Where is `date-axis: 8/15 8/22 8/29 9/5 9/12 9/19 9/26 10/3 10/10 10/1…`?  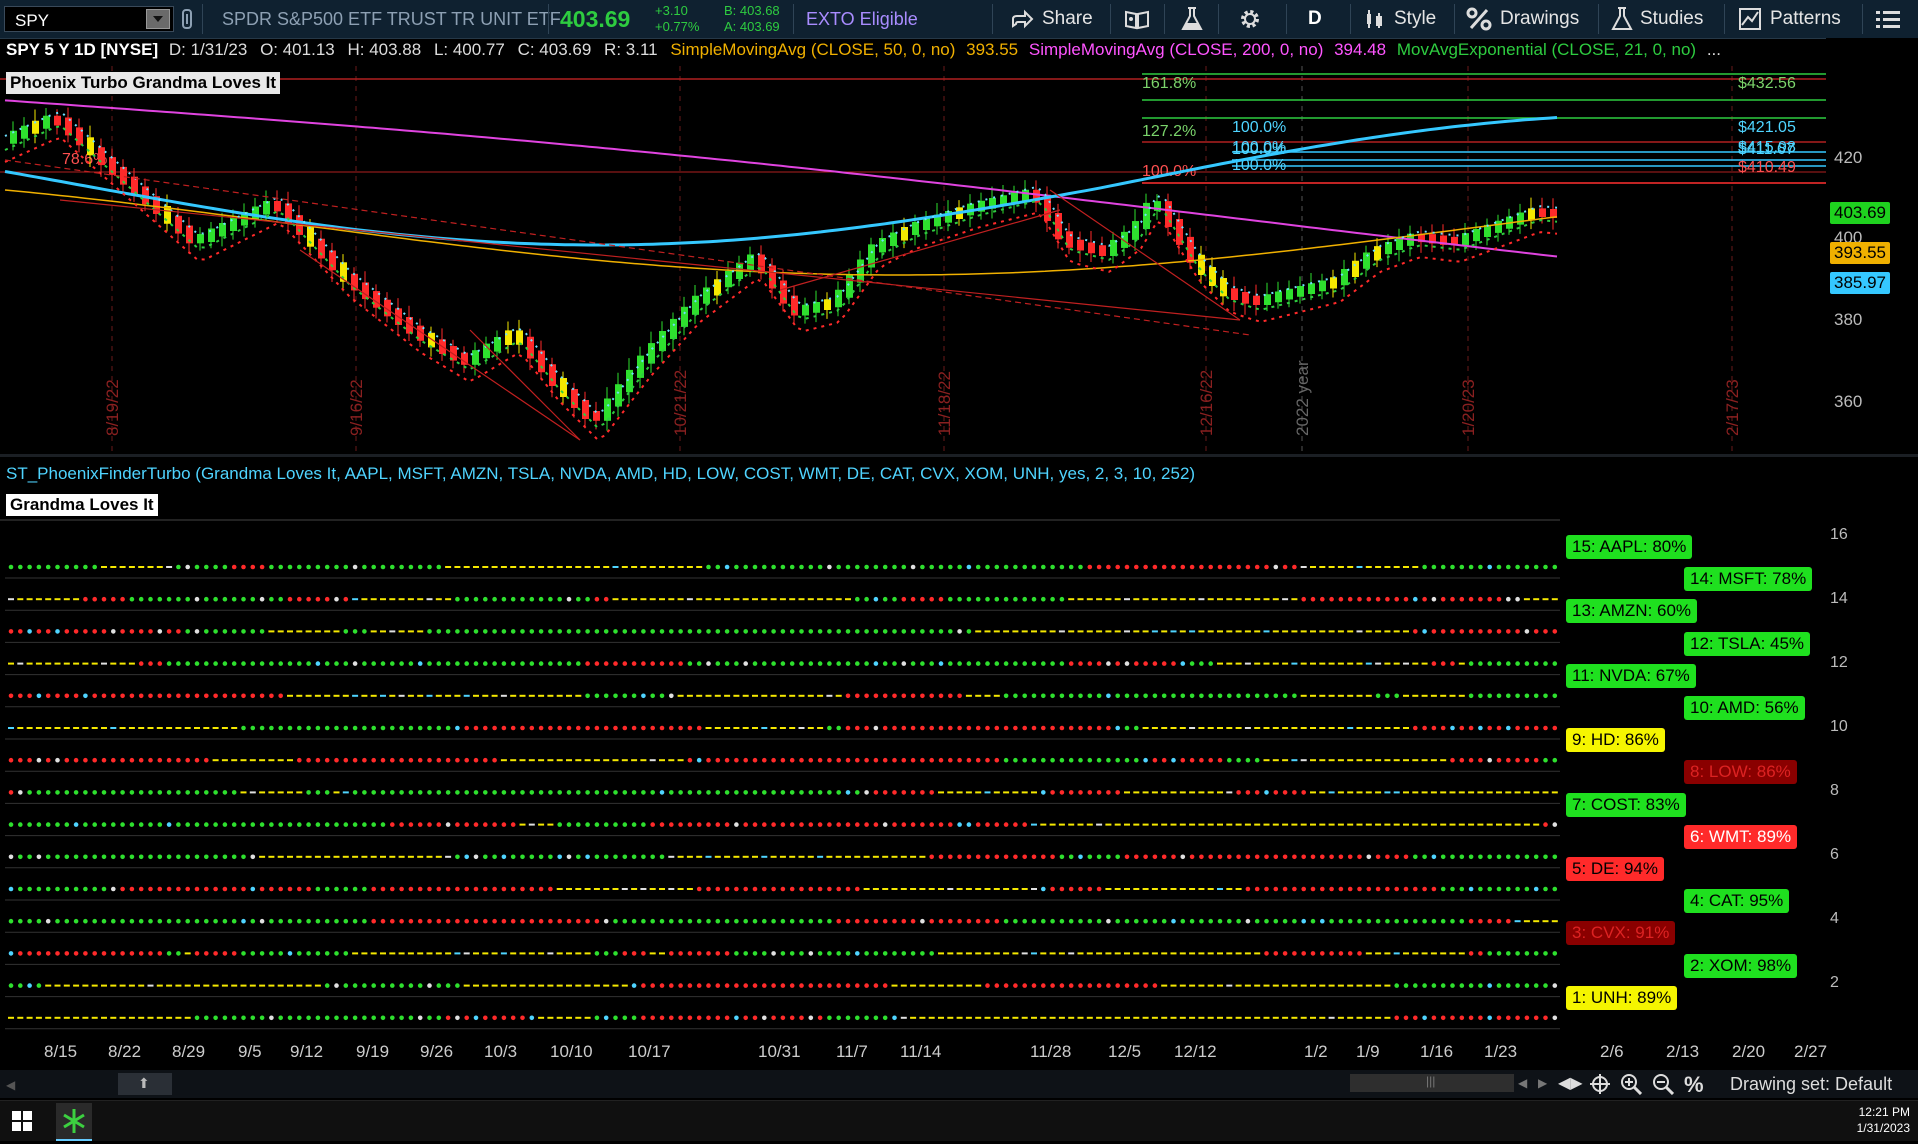 date-axis: 8/15 8/22 8/29 9/5 9/12 9/19 9/26 10/3 10/10 10/1… is located at coordinates (959, 1052).